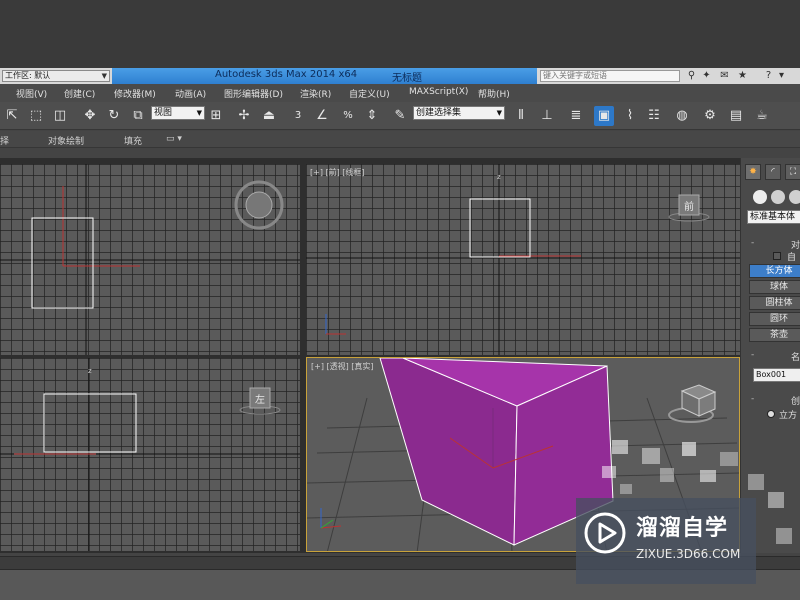  I want to click on watermark-badge: 溜溜自学 ZIXUE.3D66.COM, so click(666, 541).